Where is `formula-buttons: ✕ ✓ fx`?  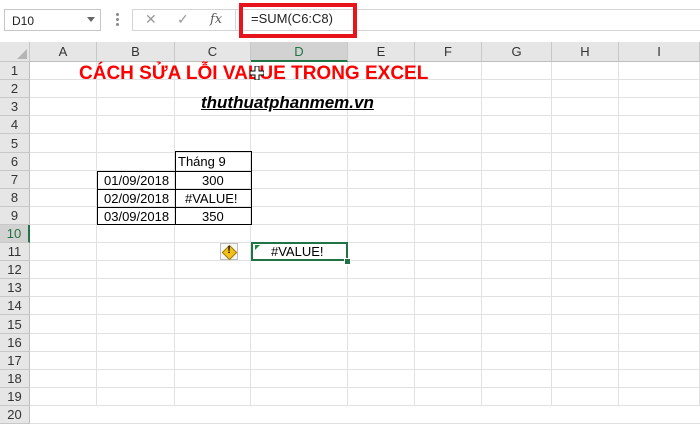 formula-buttons: ✕ ✓ fx is located at coordinates (184, 20).